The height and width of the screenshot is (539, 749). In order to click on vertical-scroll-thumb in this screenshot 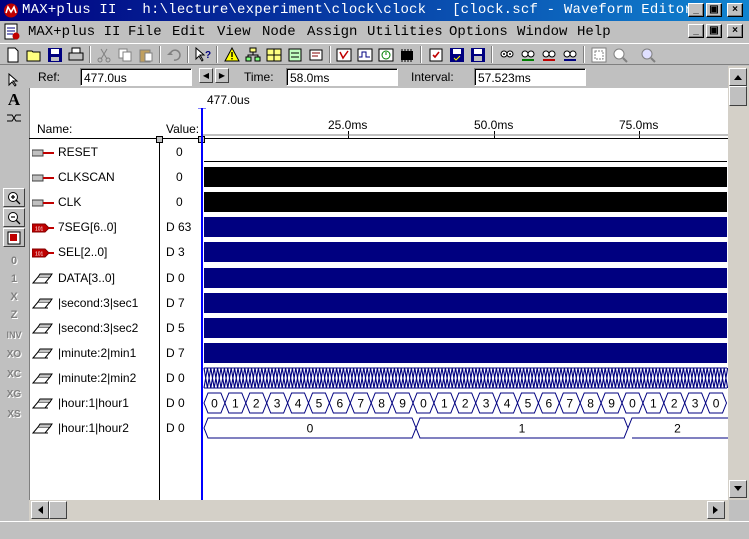, I will do `click(738, 96)`.